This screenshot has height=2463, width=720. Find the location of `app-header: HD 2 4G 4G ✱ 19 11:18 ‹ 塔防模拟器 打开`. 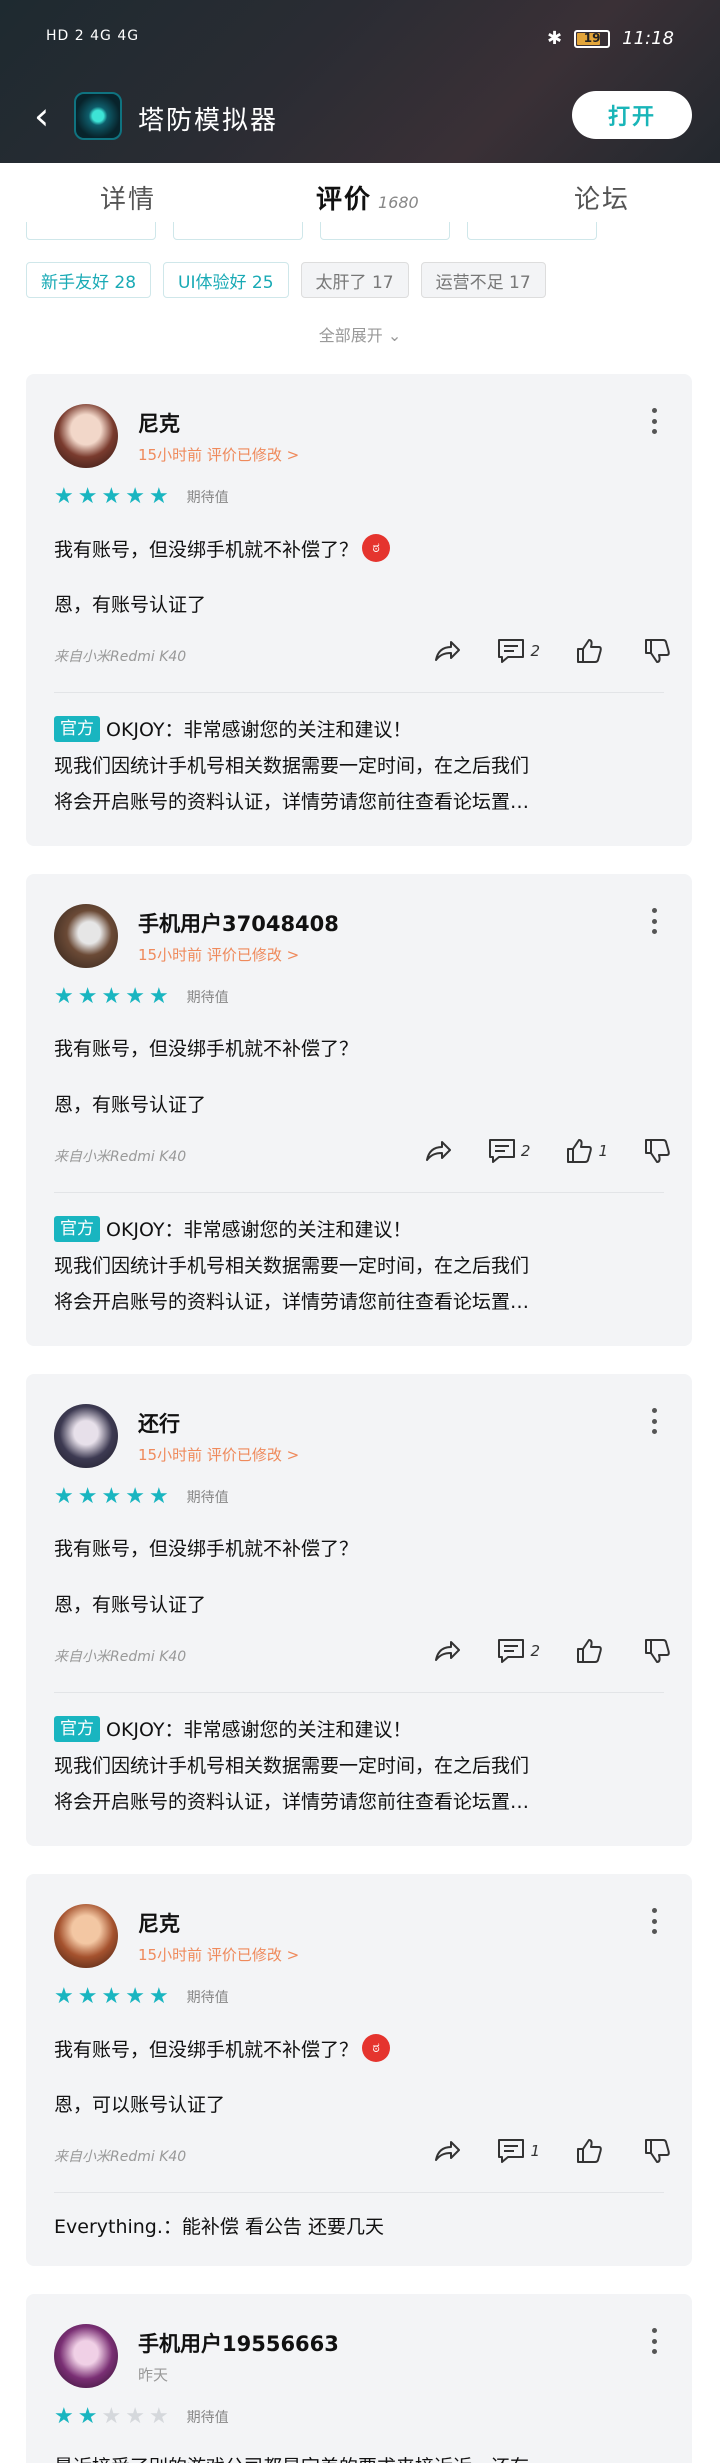

app-header: HD 2 4G 4G ✱ 19 11:18 ‹ 塔防模拟器 打开 is located at coordinates (360, 81).